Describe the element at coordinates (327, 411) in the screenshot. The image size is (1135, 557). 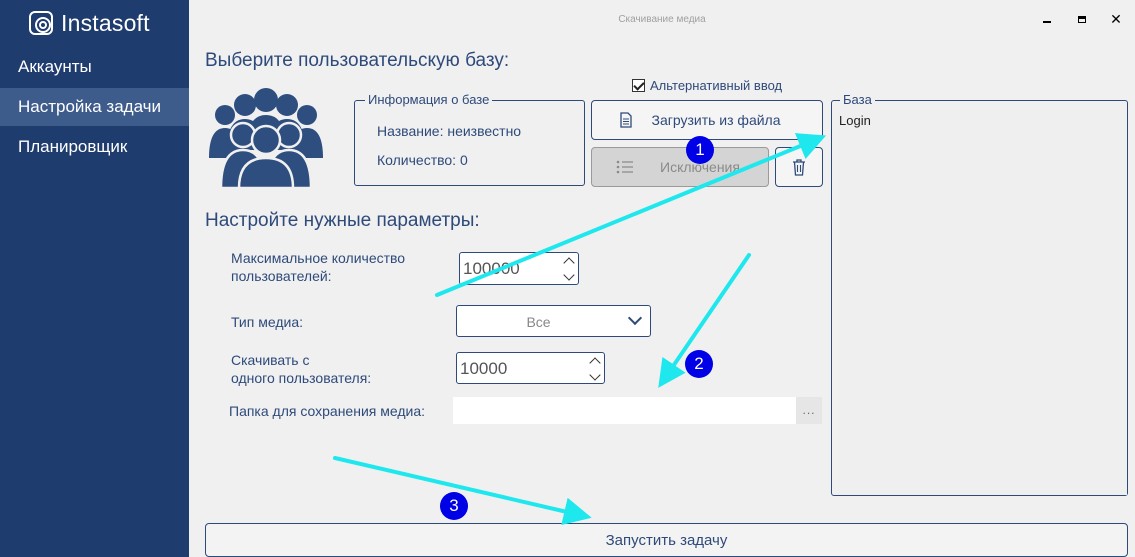
I see `folder-label: Папка для сохранения медиа:` at that location.